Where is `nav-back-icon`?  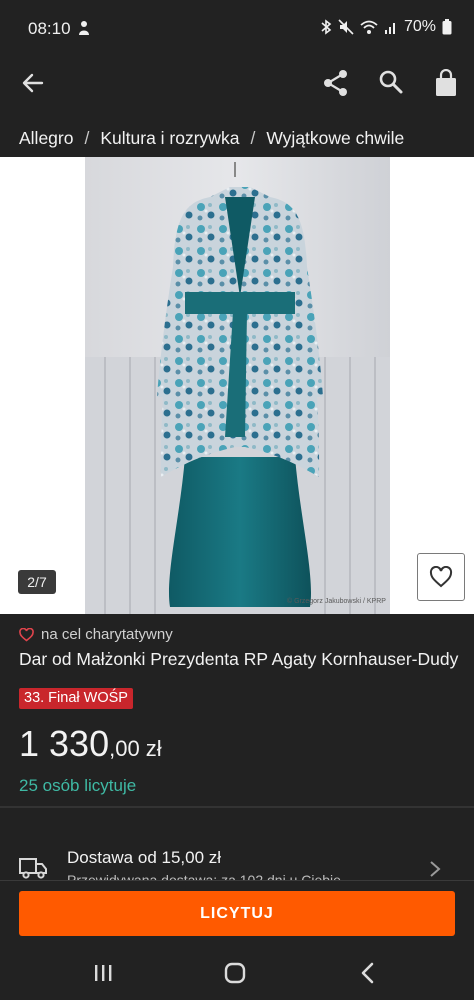
nav-back-icon is located at coordinates (368, 973).